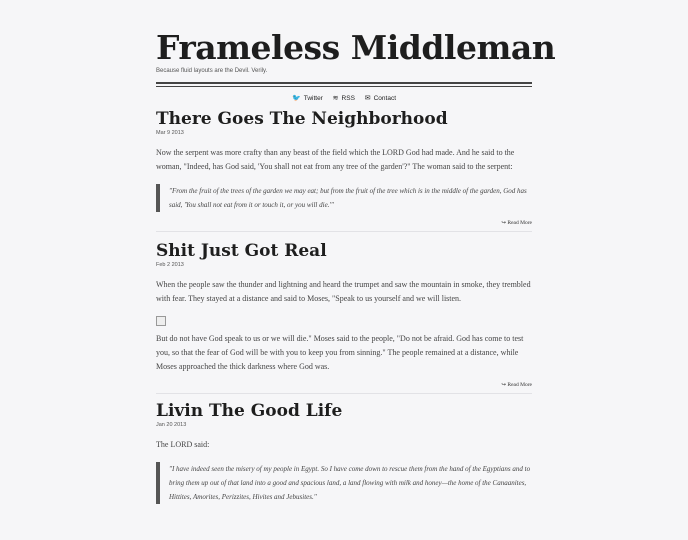 This screenshot has height=540, width=688. What do you see at coordinates (385, 98) in the screenshot?
I see `nav-label: Contact` at bounding box center [385, 98].